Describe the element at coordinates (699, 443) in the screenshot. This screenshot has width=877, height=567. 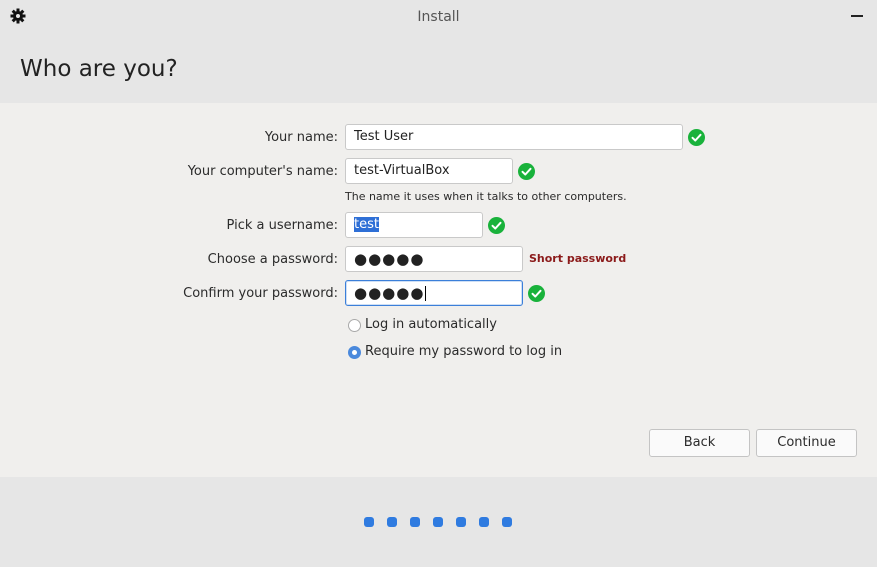
I see `back-button: Back` at that location.